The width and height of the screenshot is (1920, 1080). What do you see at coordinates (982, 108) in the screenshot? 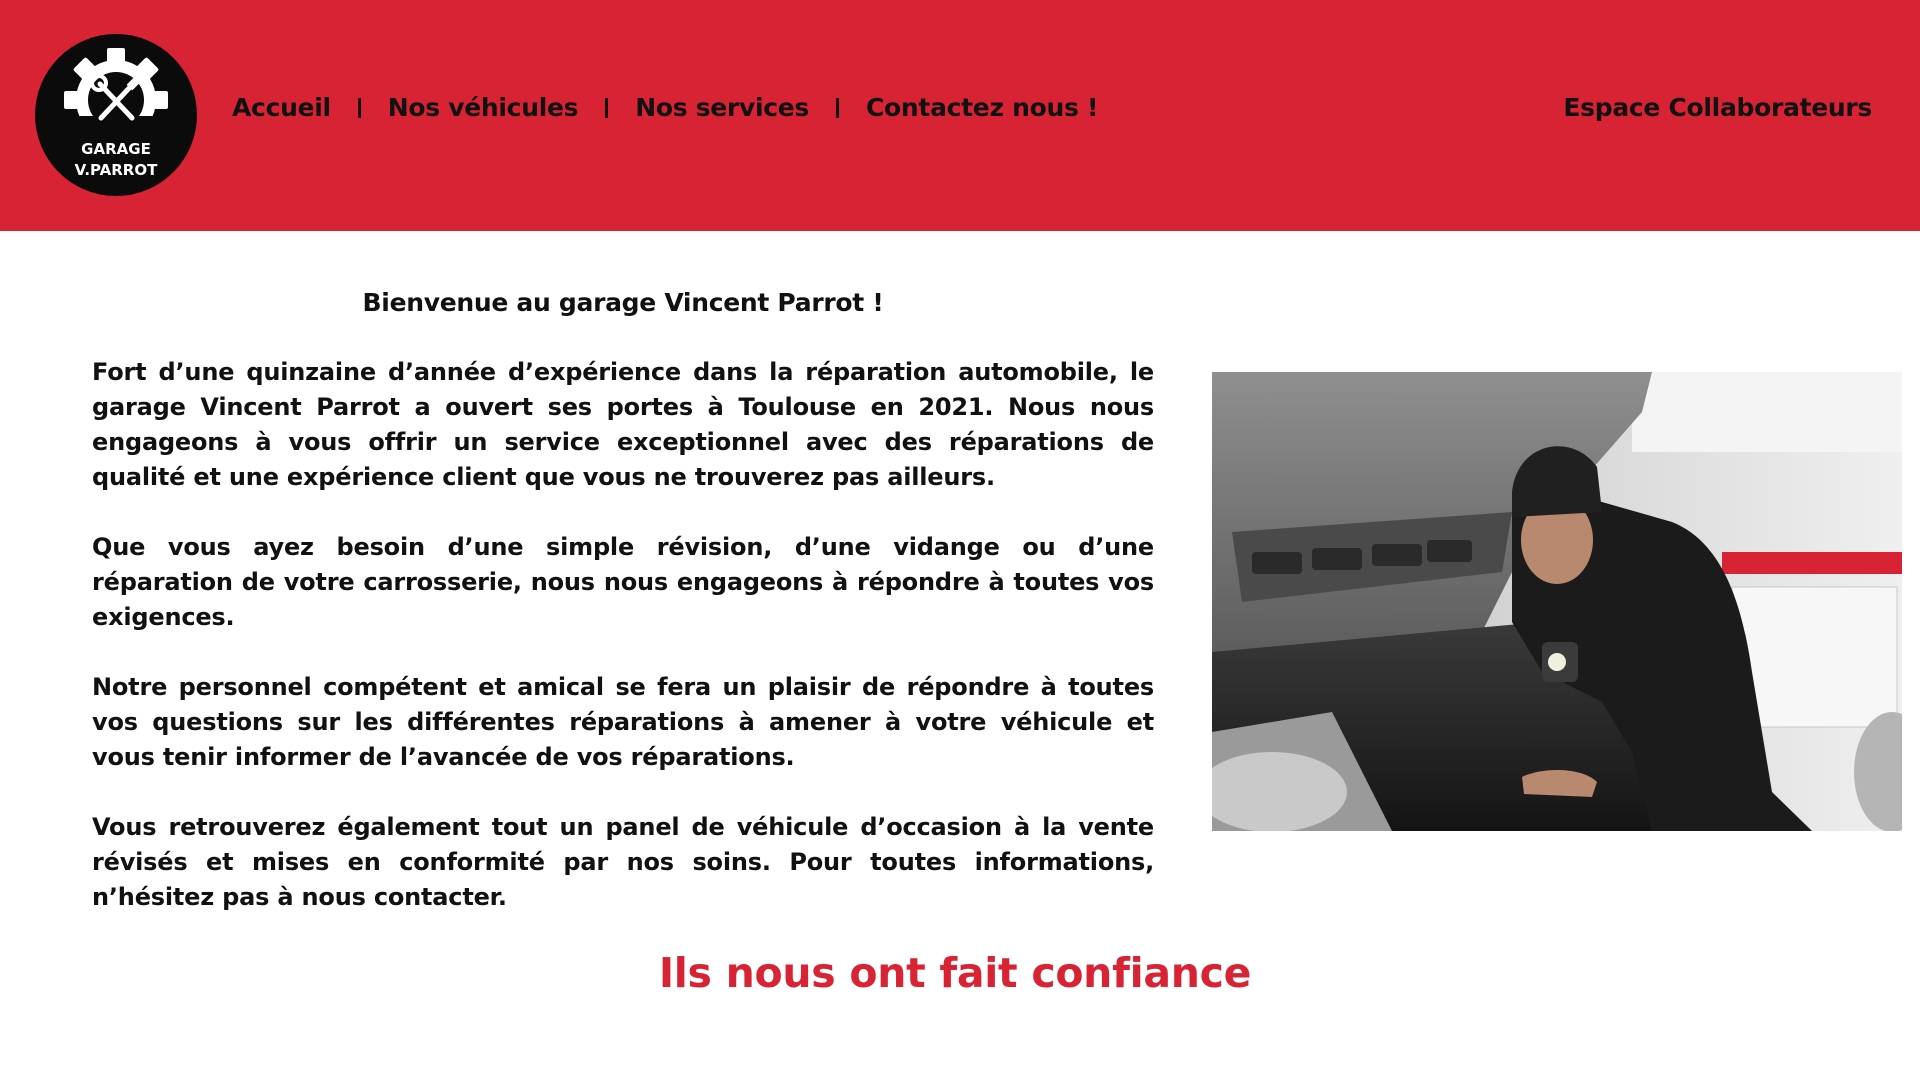
I see `nav-item-contact: Contactez nous !` at bounding box center [982, 108].